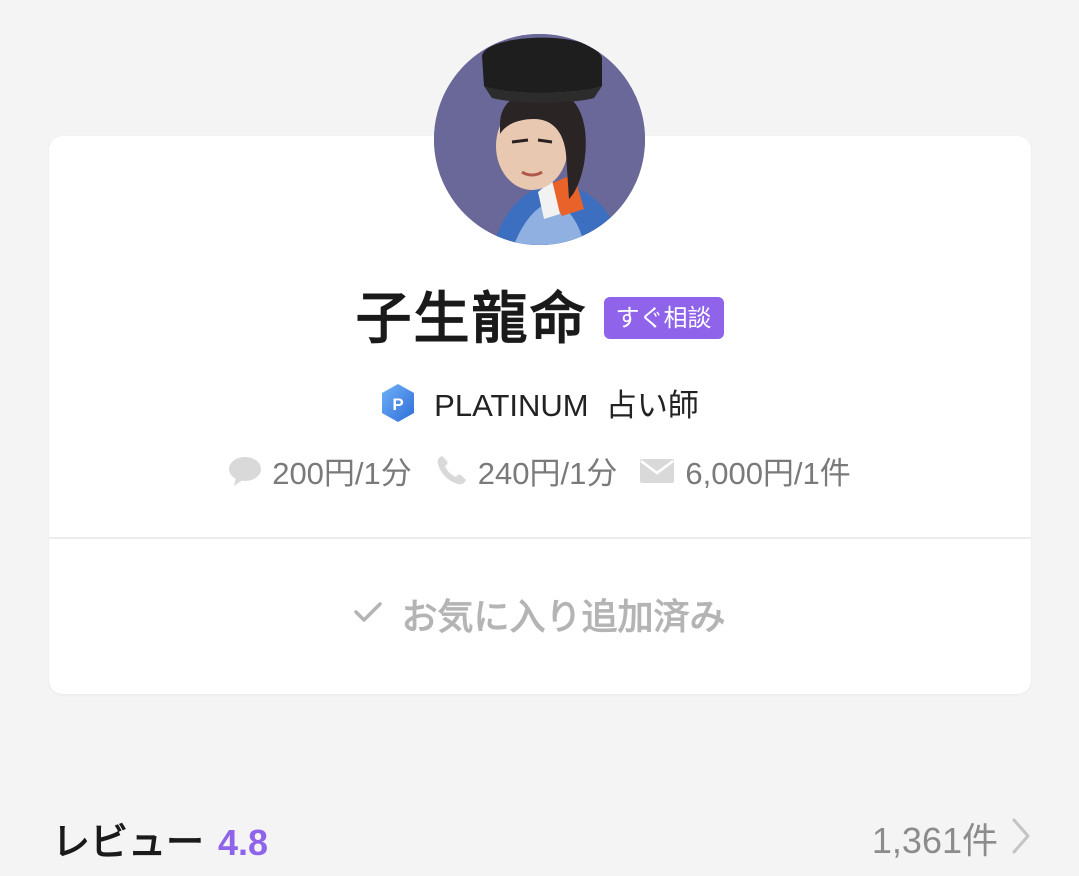 This screenshot has width=1079, height=876. I want to click on favorite-label: お気に入り追加済み, so click(563, 617).